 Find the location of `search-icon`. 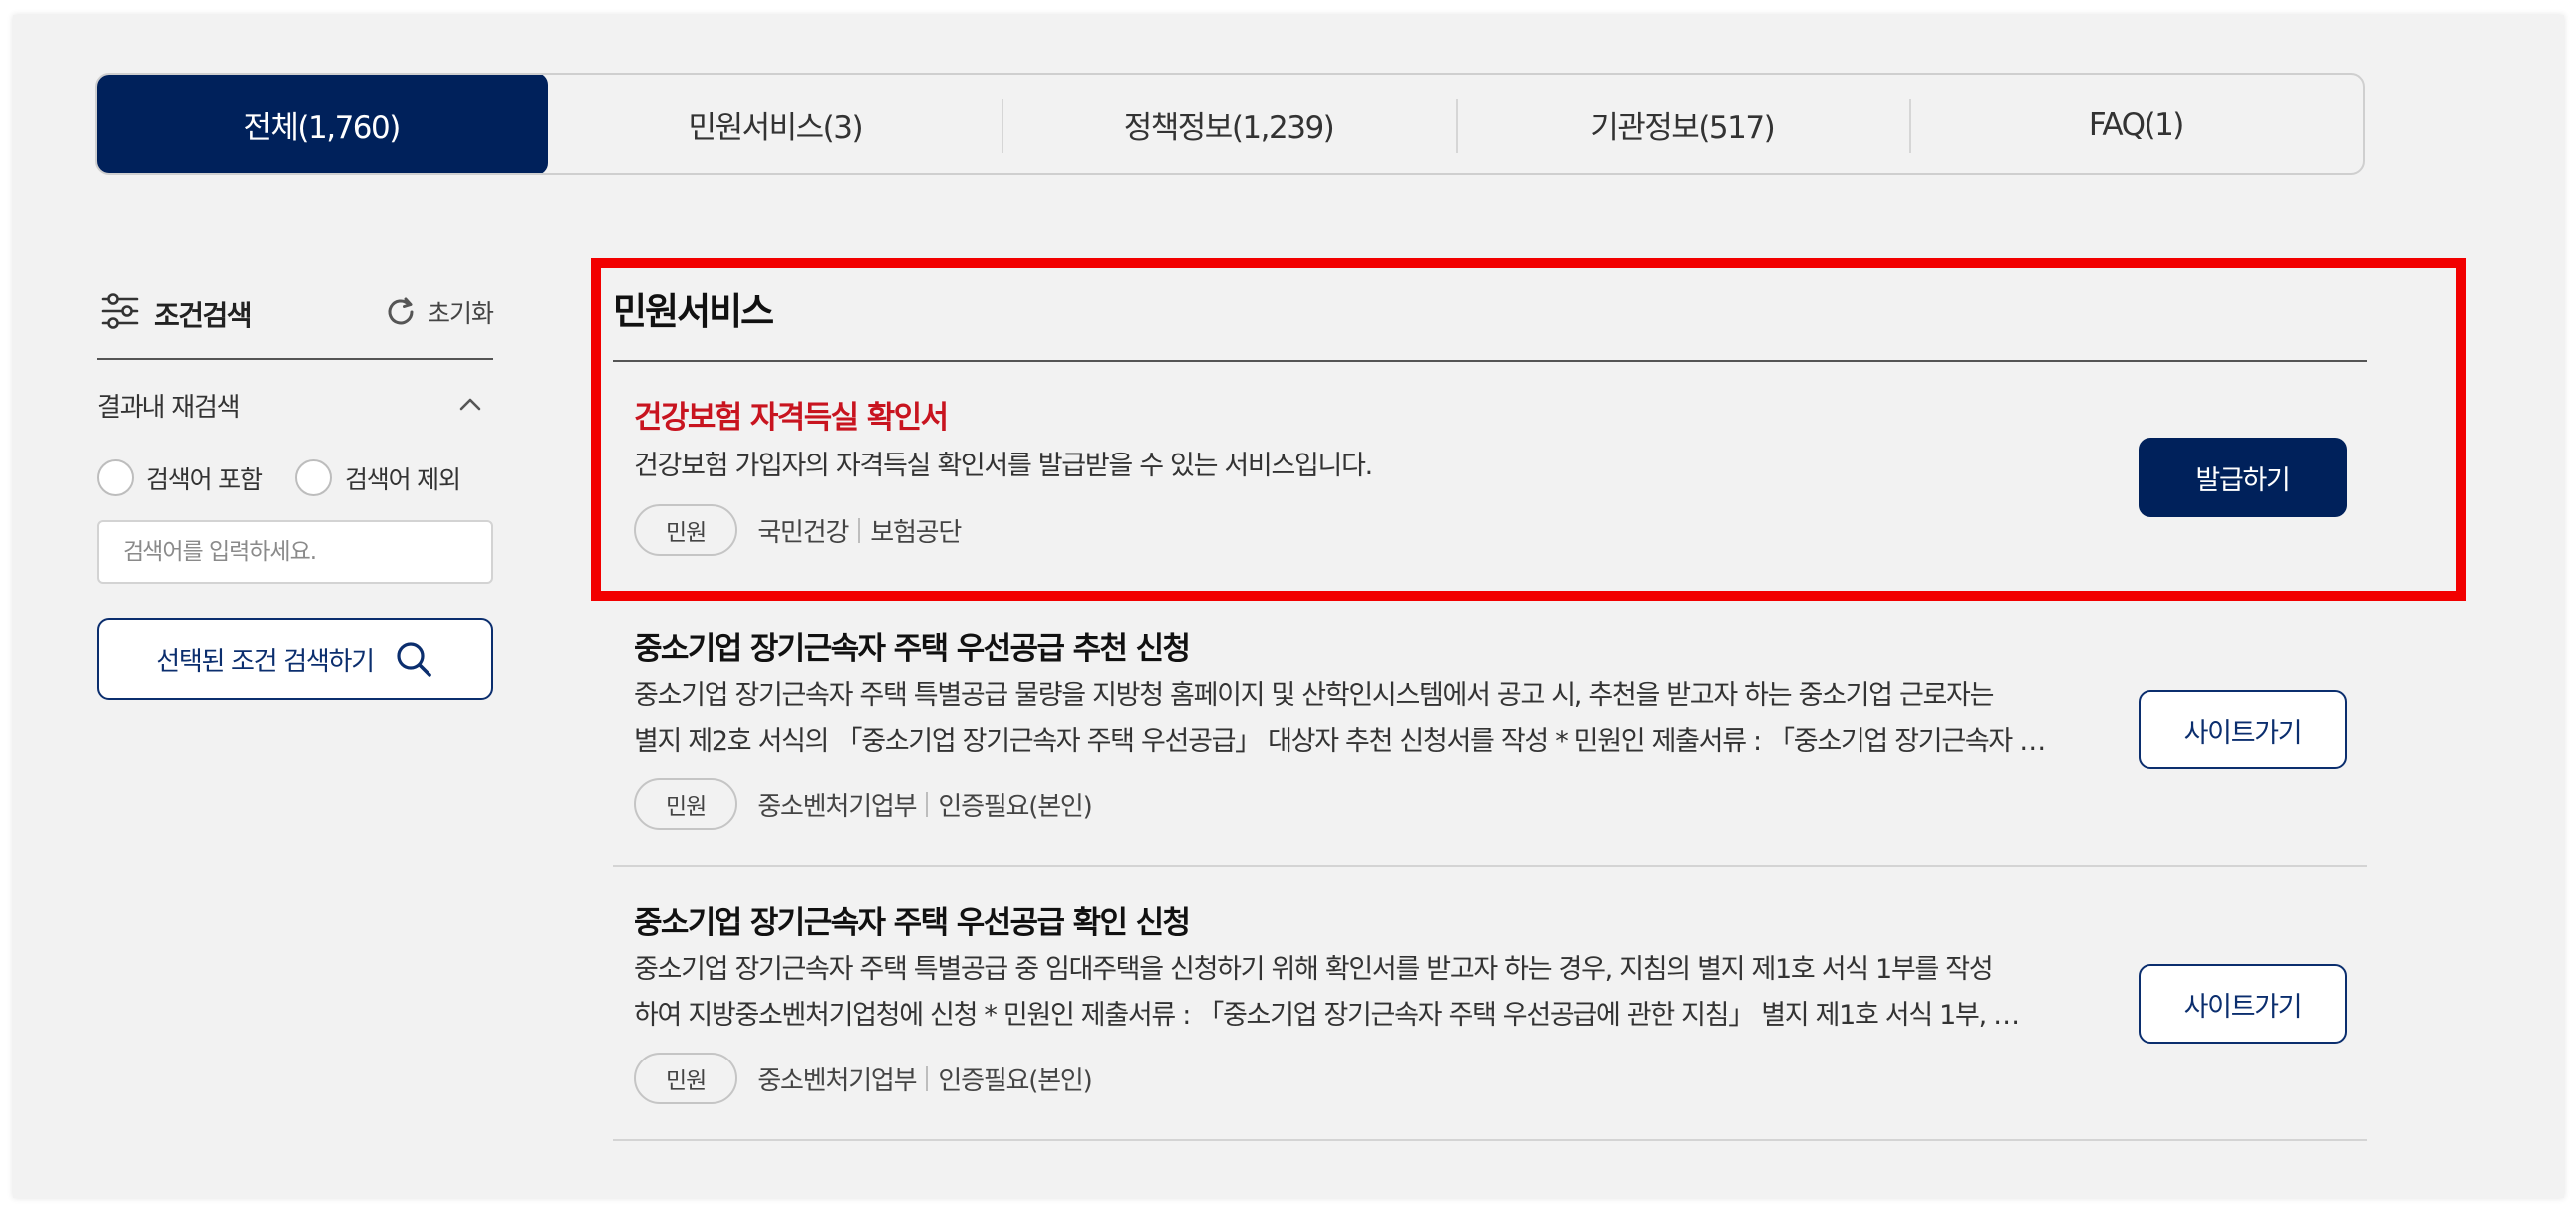

search-icon is located at coordinates (414, 659).